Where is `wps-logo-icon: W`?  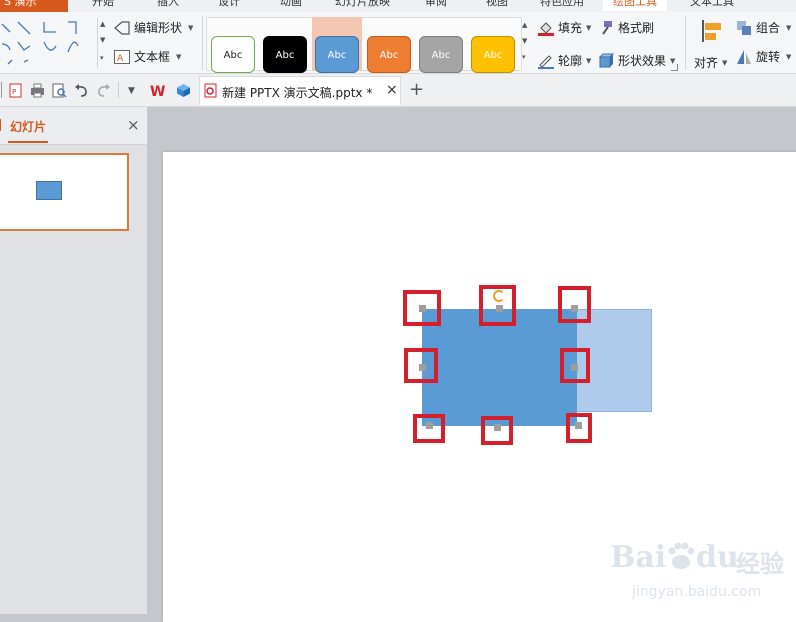 wps-logo-icon: W is located at coordinates (157, 90).